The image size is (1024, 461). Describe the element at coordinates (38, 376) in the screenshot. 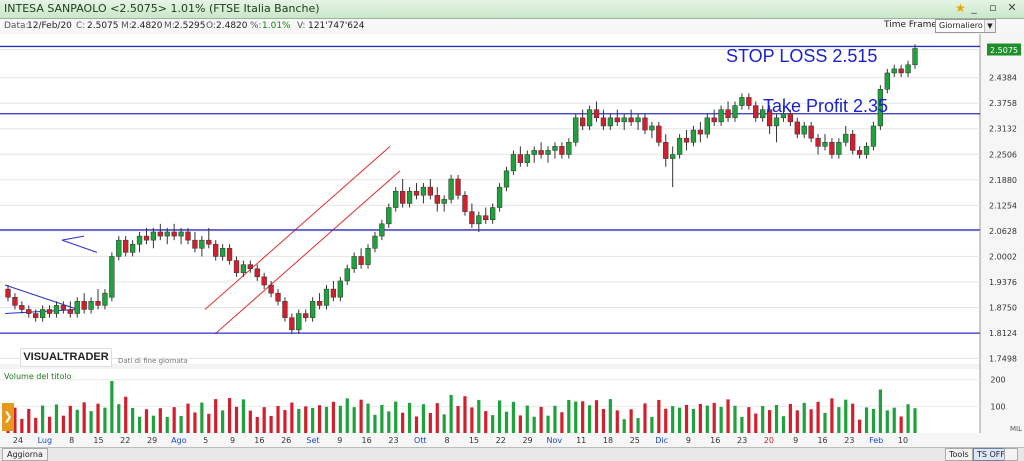

I see `volume-label: Volume del titolo` at that location.